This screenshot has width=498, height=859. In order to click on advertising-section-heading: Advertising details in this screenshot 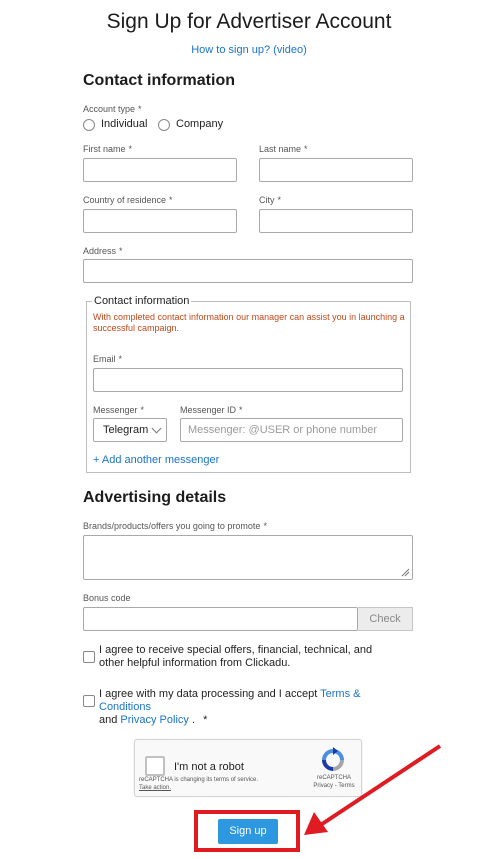, I will do `click(155, 497)`.